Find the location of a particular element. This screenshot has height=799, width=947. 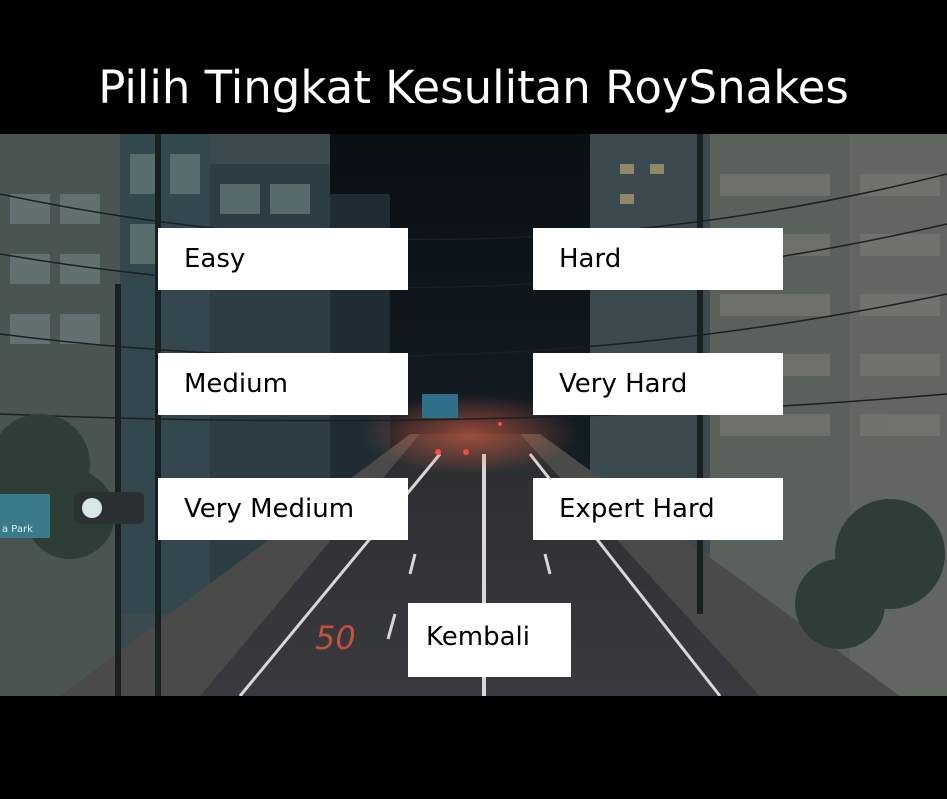

expert-hard-button: Expert Hard is located at coordinates (658, 509).